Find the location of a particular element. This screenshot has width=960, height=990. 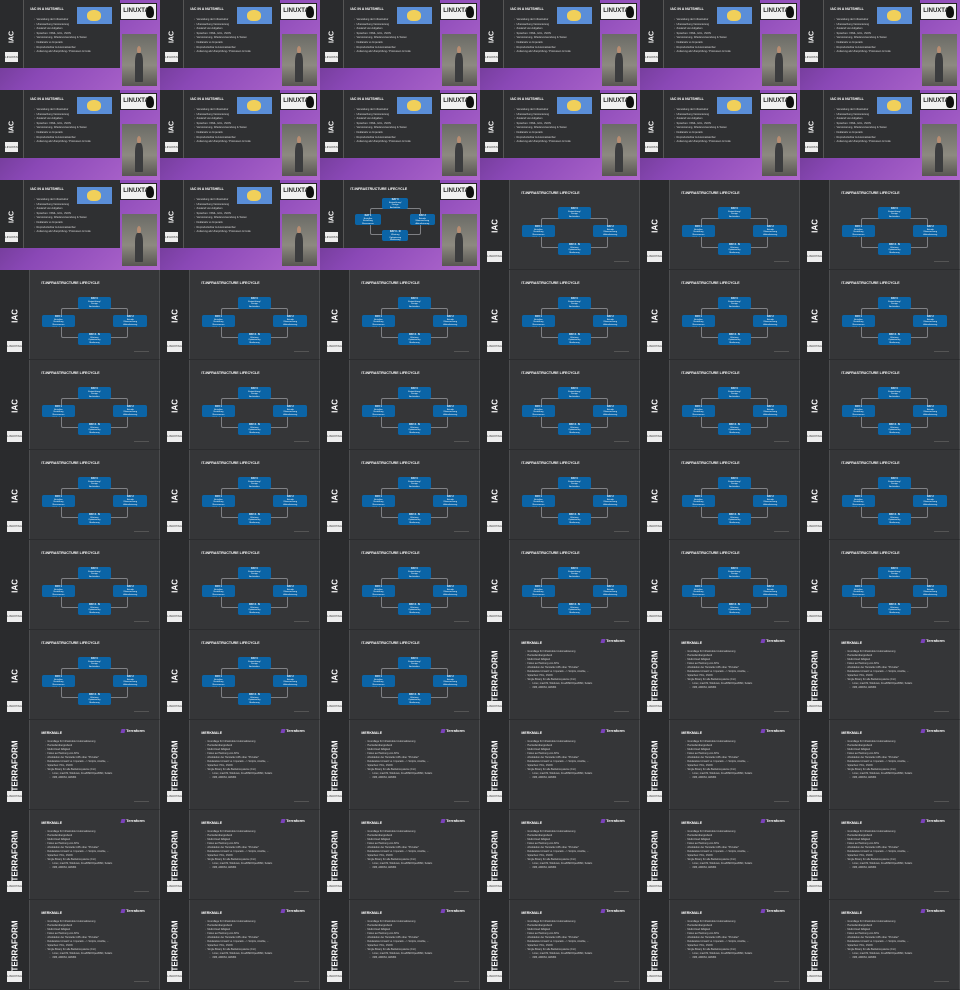

speaker-figure is located at coordinates (779, 154).